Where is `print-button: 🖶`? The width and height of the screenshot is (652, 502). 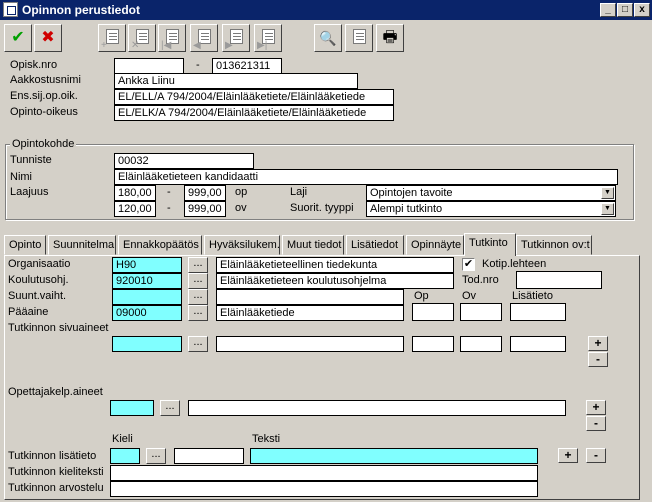
print-button: 🖶 is located at coordinates (390, 38).